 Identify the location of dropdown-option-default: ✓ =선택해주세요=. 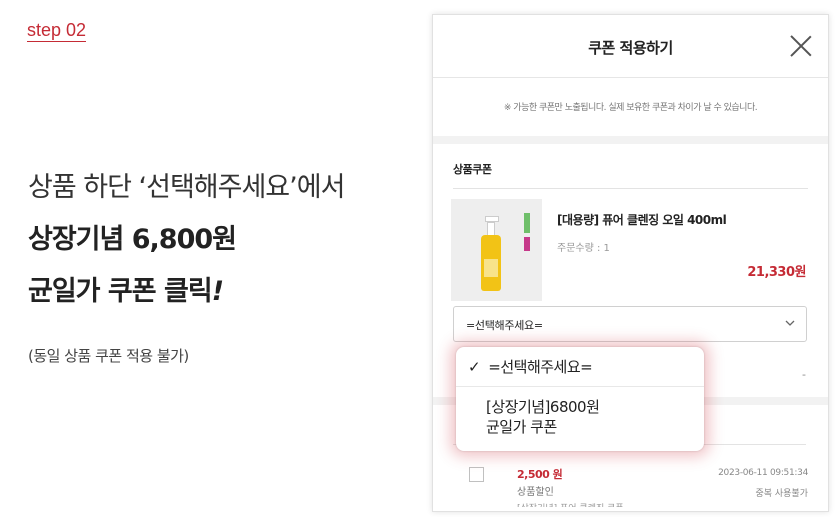
(580, 367).